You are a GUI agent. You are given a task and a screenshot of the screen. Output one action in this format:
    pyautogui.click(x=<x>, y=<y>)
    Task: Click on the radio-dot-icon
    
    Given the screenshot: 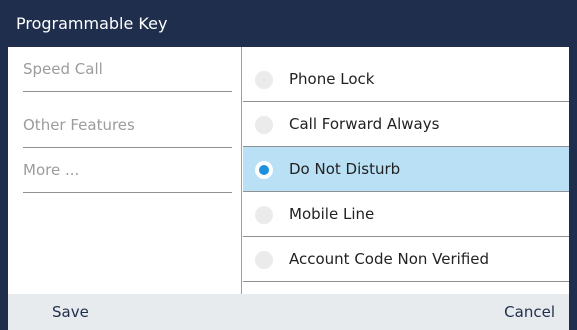 What is the action you would take?
    pyautogui.click(x=264, y=170)
    